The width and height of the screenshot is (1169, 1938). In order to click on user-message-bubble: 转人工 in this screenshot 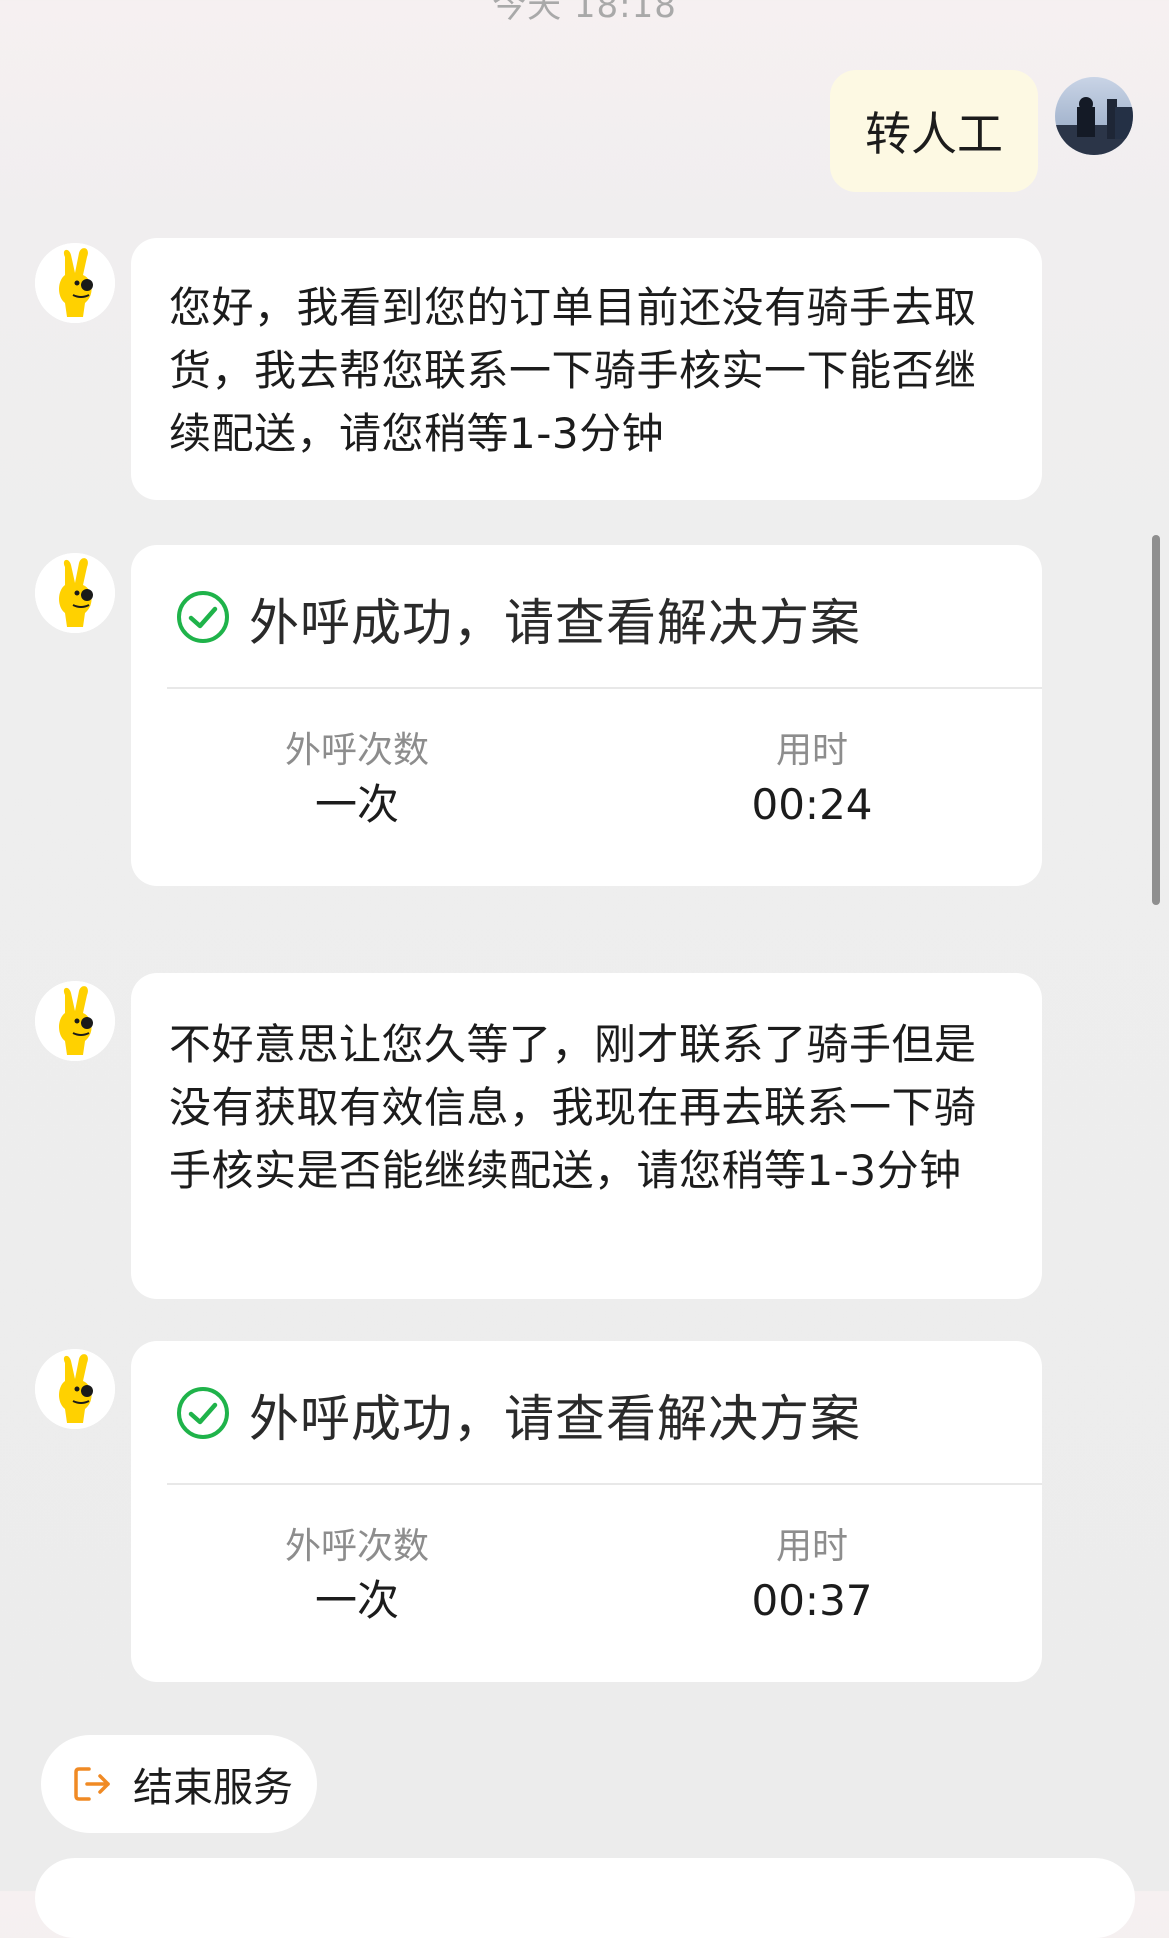, I will do `click(934, 131)`.